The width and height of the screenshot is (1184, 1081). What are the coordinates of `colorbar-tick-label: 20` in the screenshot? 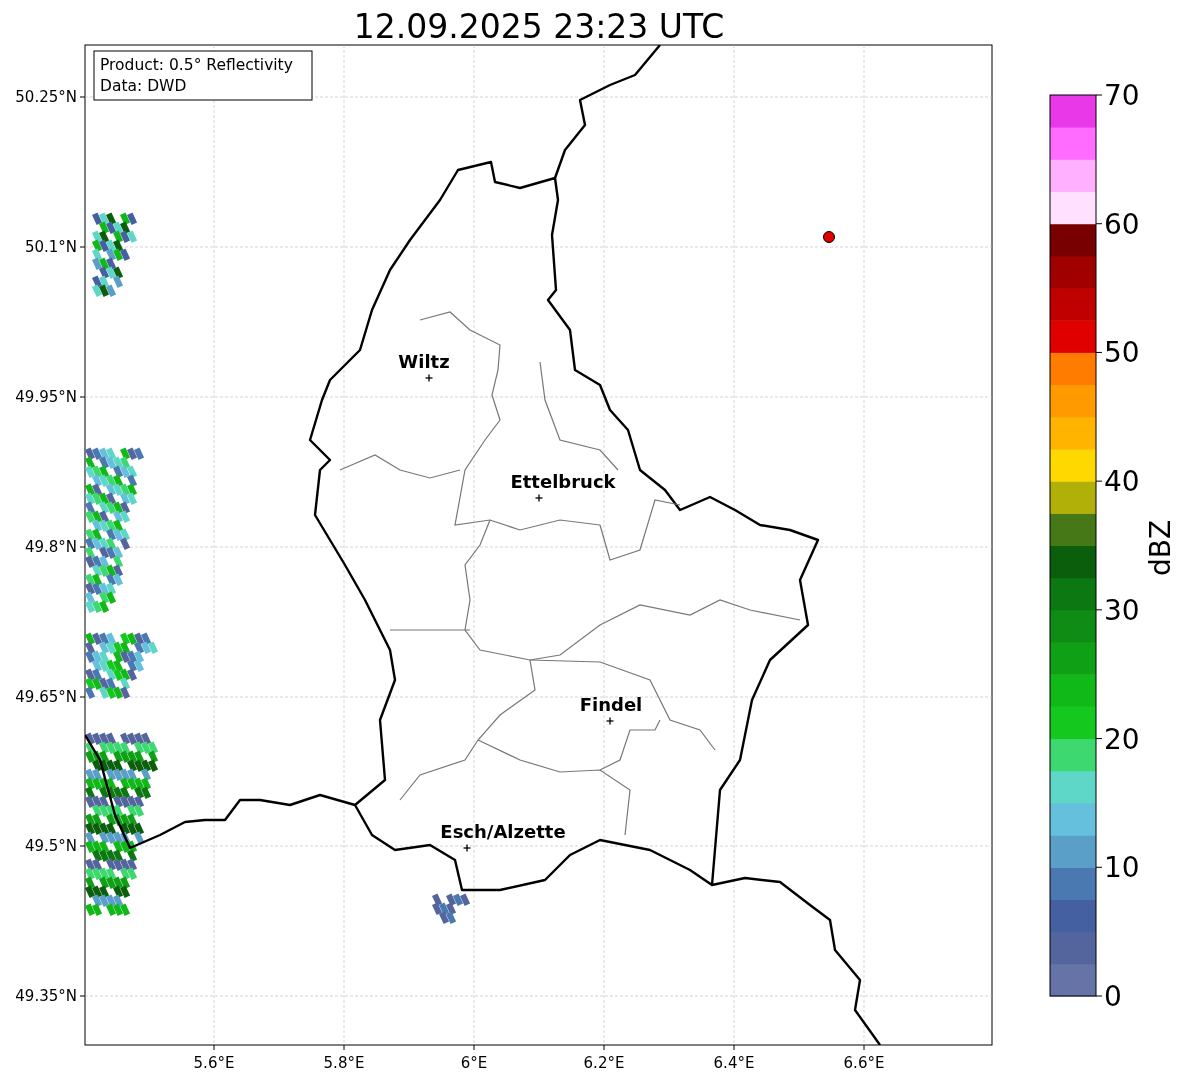 It's located at (1122, 739).